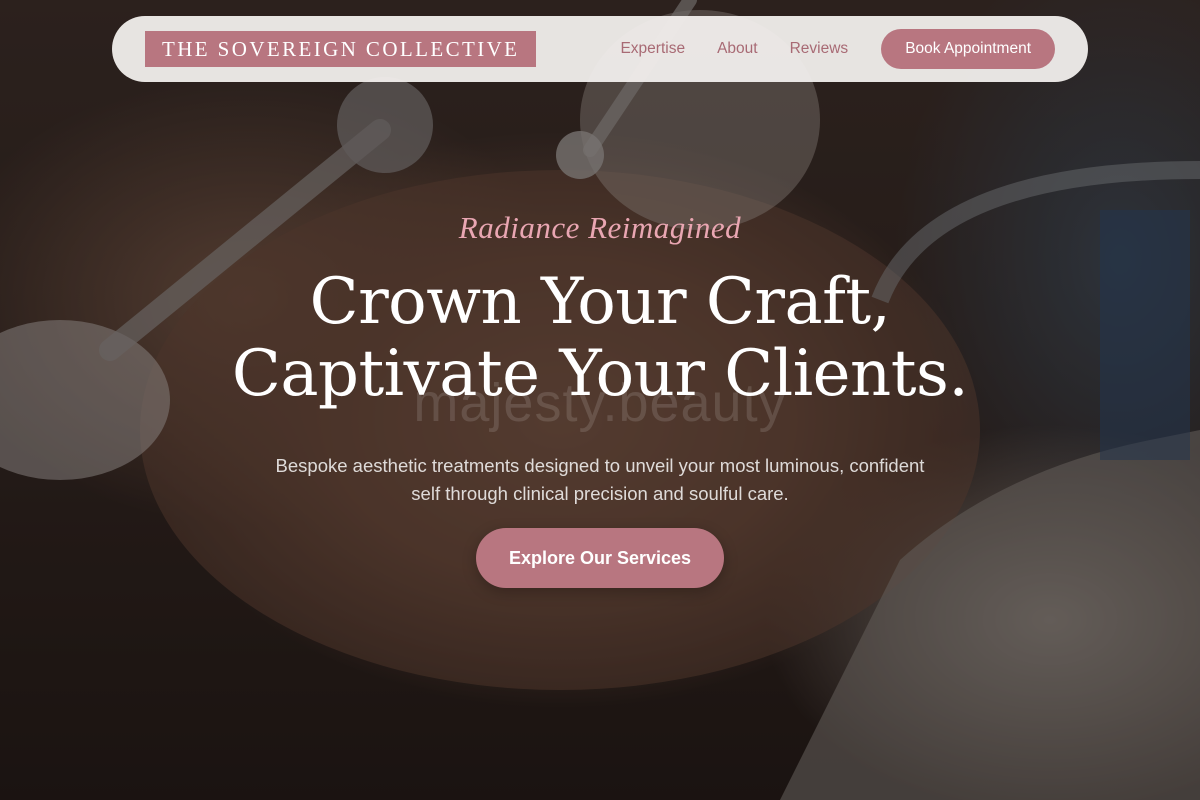 Image resolution: width=1200 pixels, height=800 pixels. What do you see at coordinates (600, 302) in the screenshot?
I see `hero-headline-line-1: Crown Your Craft,` at bounding box center [600, 302].